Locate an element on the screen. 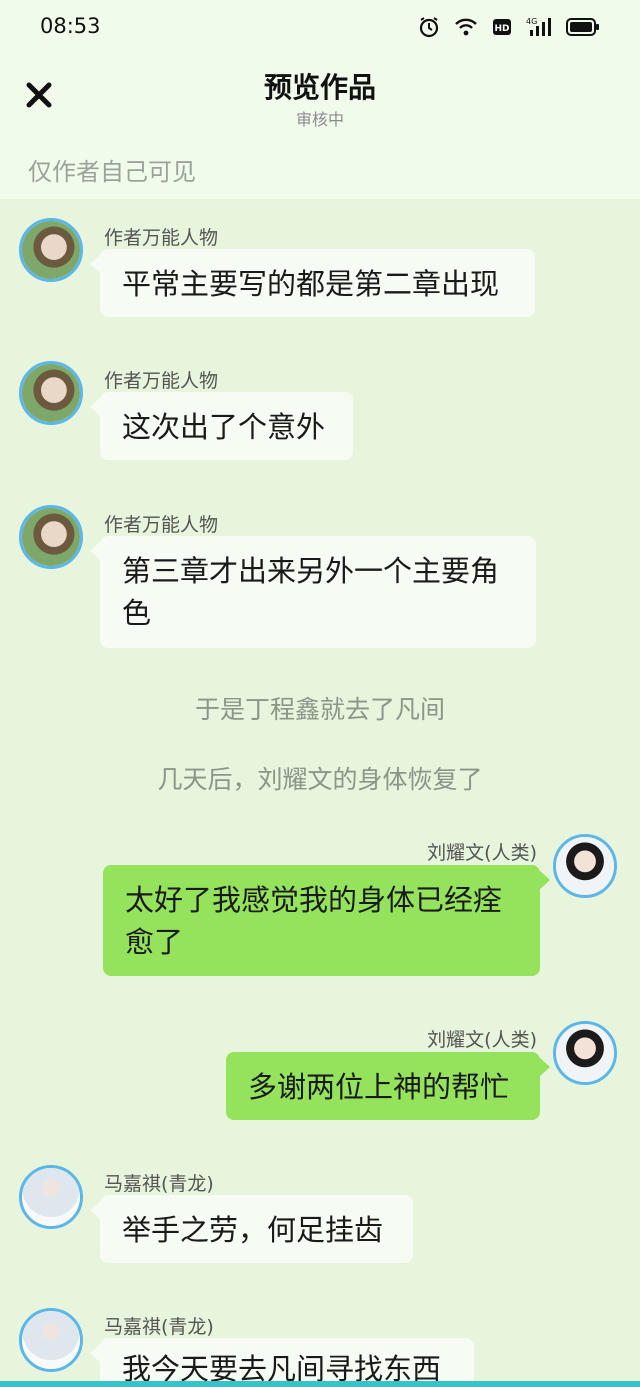 Image resolution: width=640 pixels, height=1387 pixels. message-bubble: 平常主要写的都是第二章出现 is located at coordinates (317, 283).